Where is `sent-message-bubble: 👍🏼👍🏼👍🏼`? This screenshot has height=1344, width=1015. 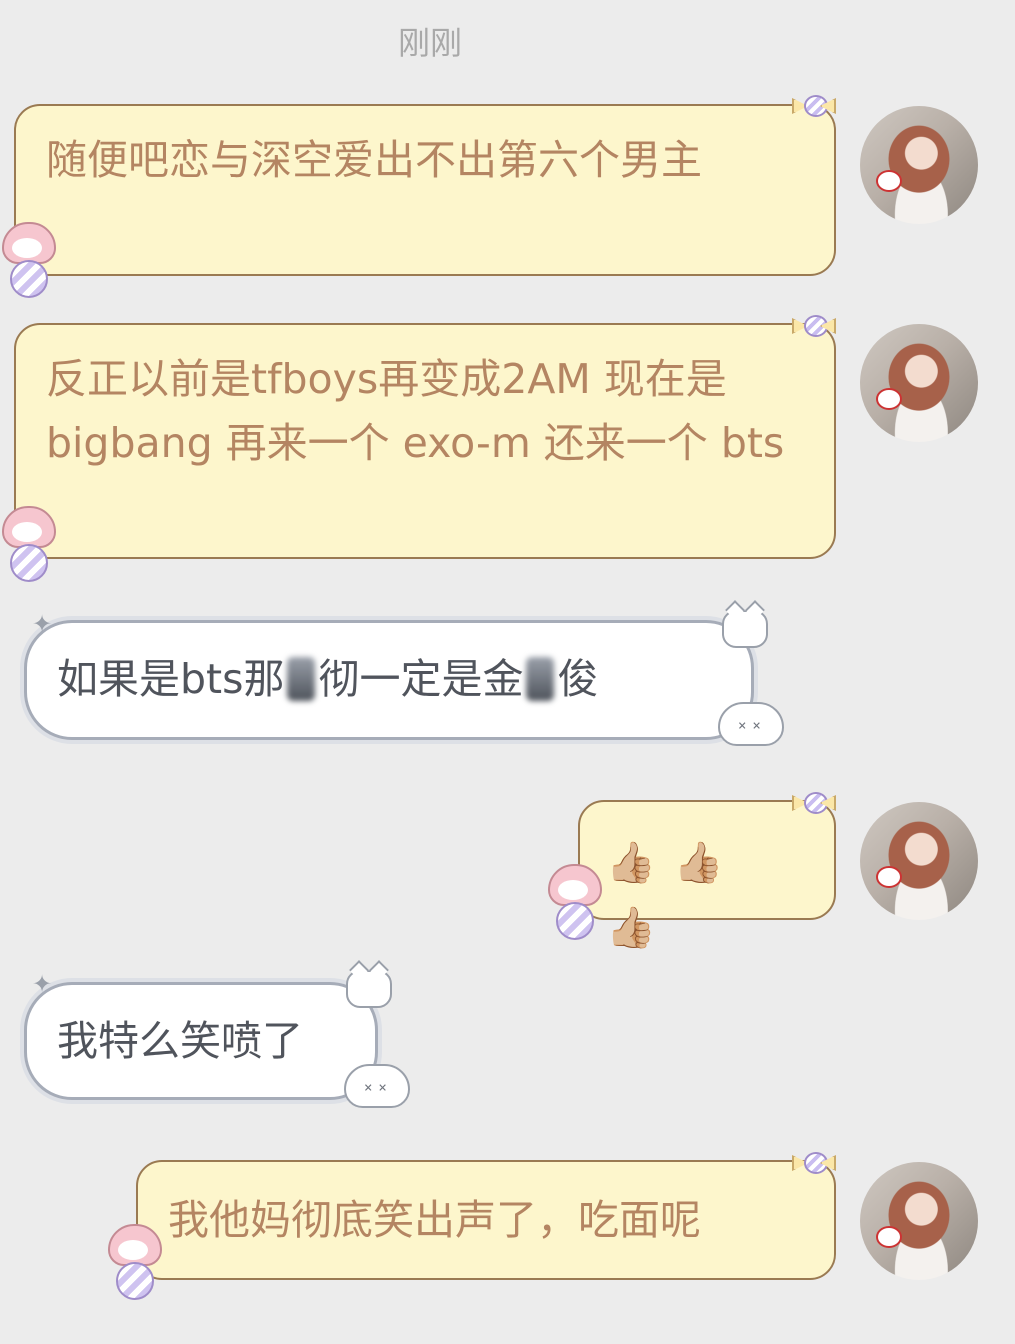
sent-message-bubble: 👍🏼👍🏼👍🏼 is located at coordinates (707, 875).